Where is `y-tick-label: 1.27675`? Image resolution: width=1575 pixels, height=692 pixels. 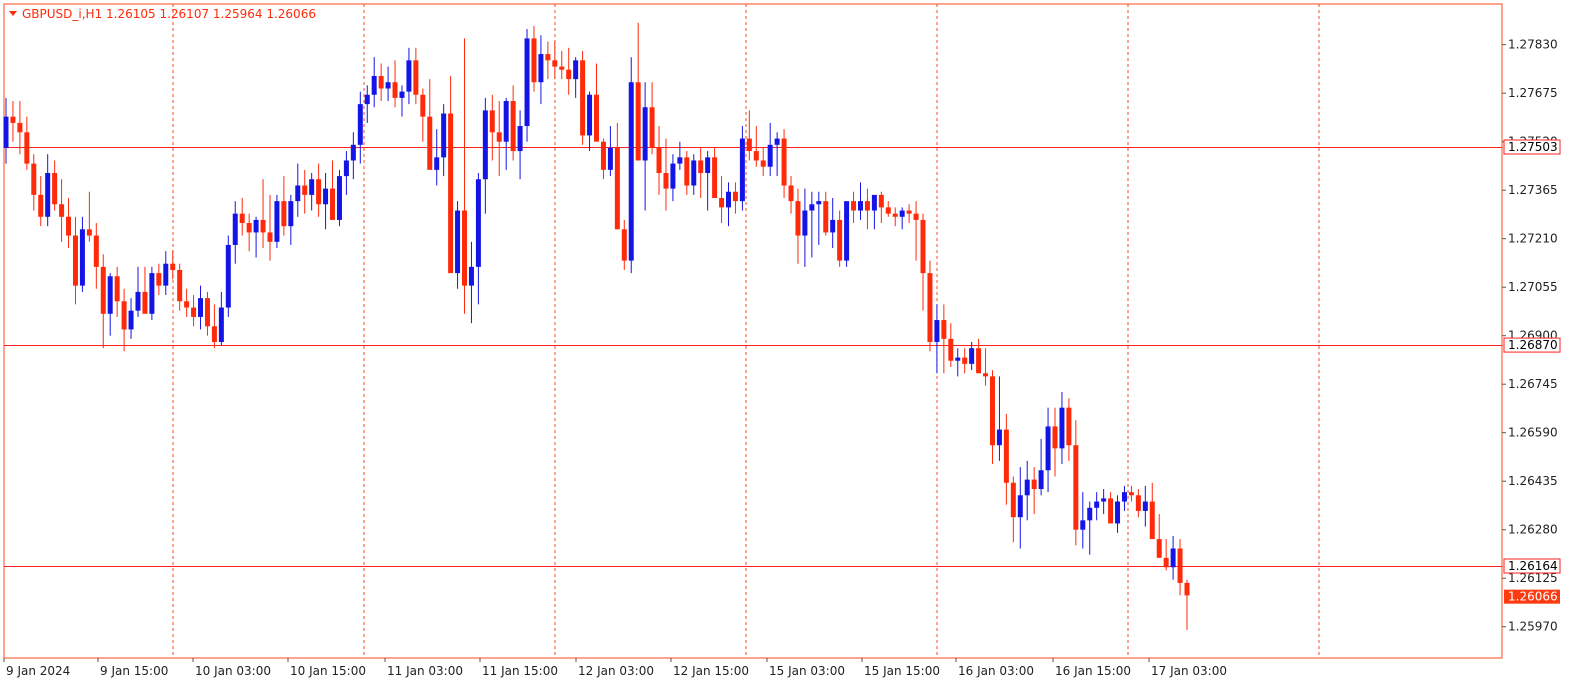
y-tick-label: 1.27675 is located at coordinates (1533, 93).